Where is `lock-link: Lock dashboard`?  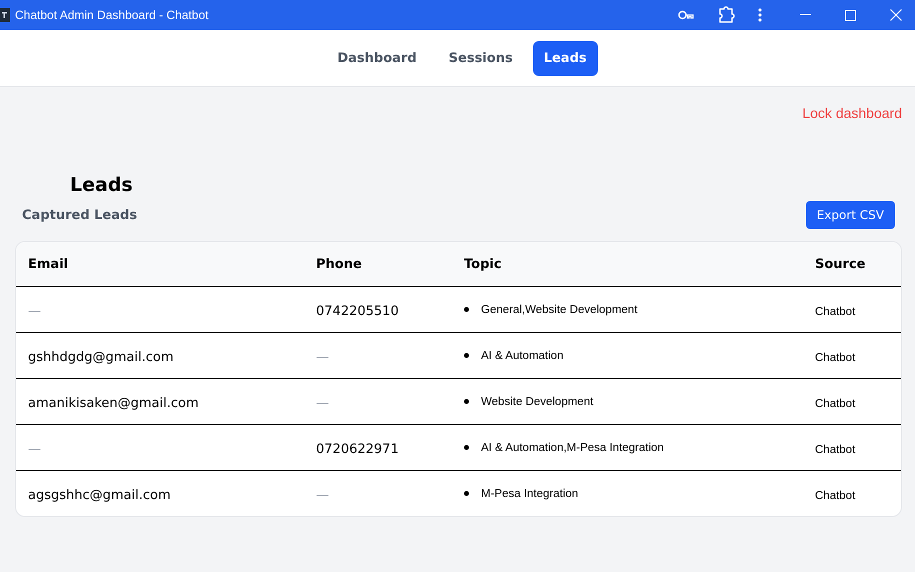 lock-link: Lock dashboard is located at coordinates (852, 113).